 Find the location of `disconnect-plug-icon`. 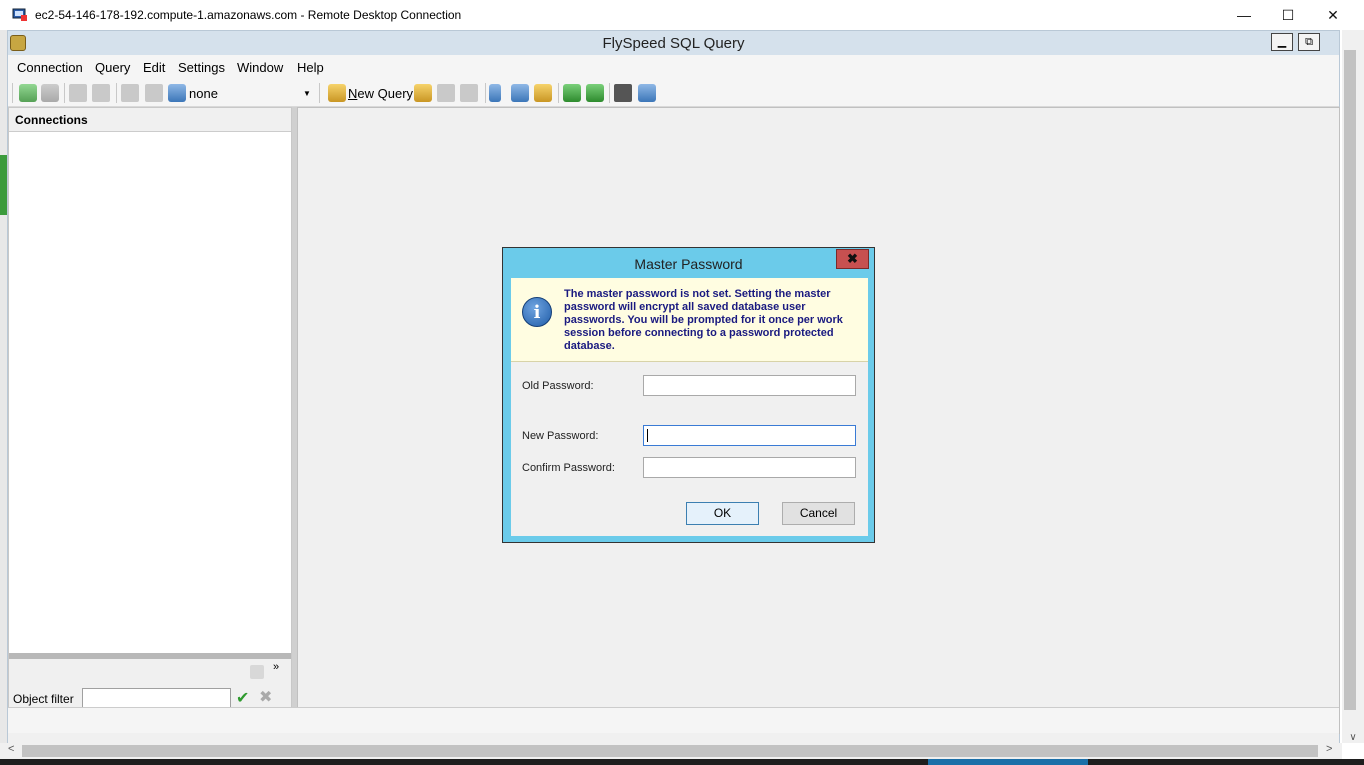

disconnect-plug-icon is located at coordinates (101, 93).